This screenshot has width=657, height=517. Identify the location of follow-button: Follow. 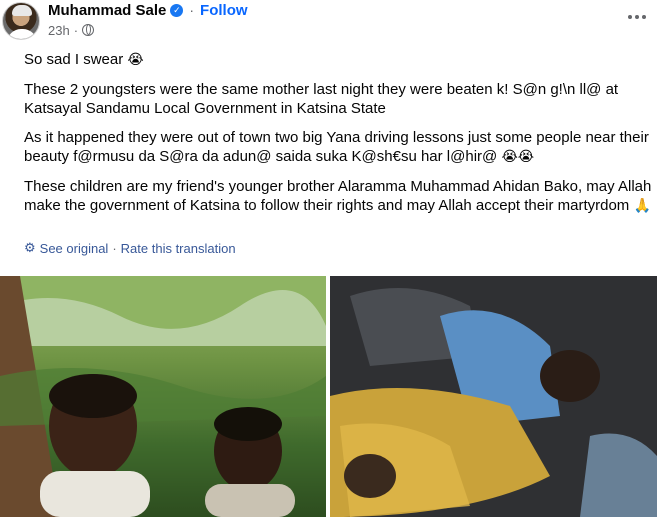
(224, 10).